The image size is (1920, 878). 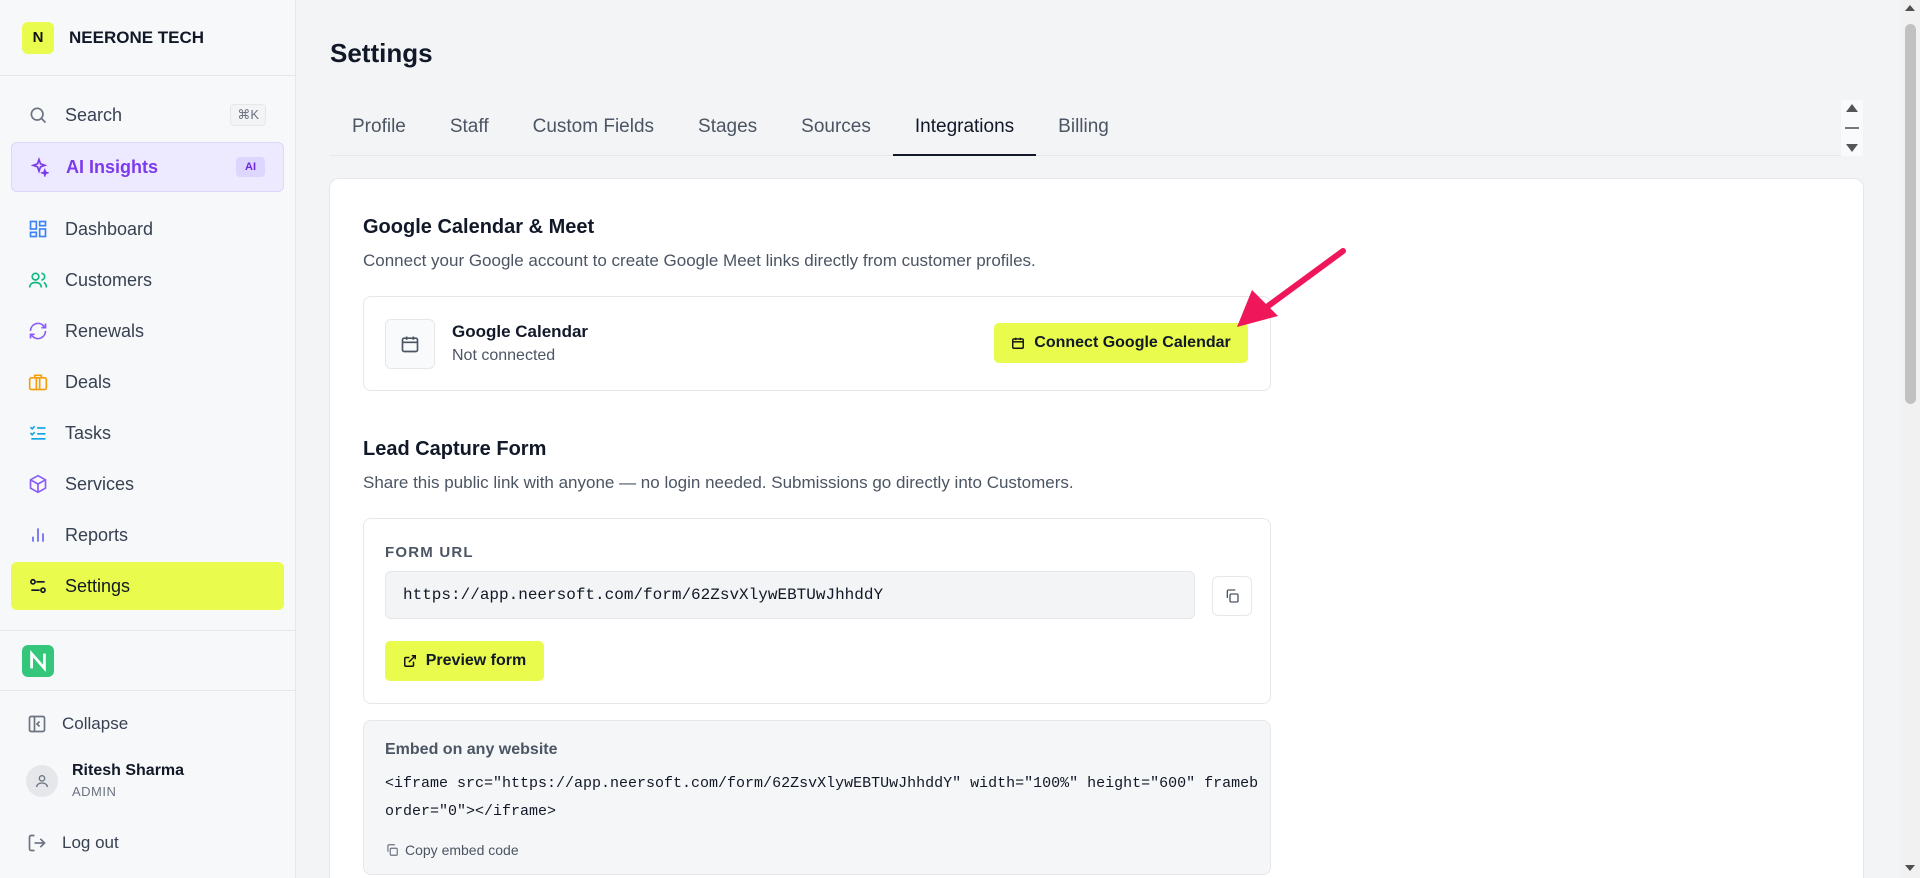 What do you see at coordinates (137, 37) in the screenshot?
I see `brand-name: NEERONE TECH` at bounding box center [137, 37].